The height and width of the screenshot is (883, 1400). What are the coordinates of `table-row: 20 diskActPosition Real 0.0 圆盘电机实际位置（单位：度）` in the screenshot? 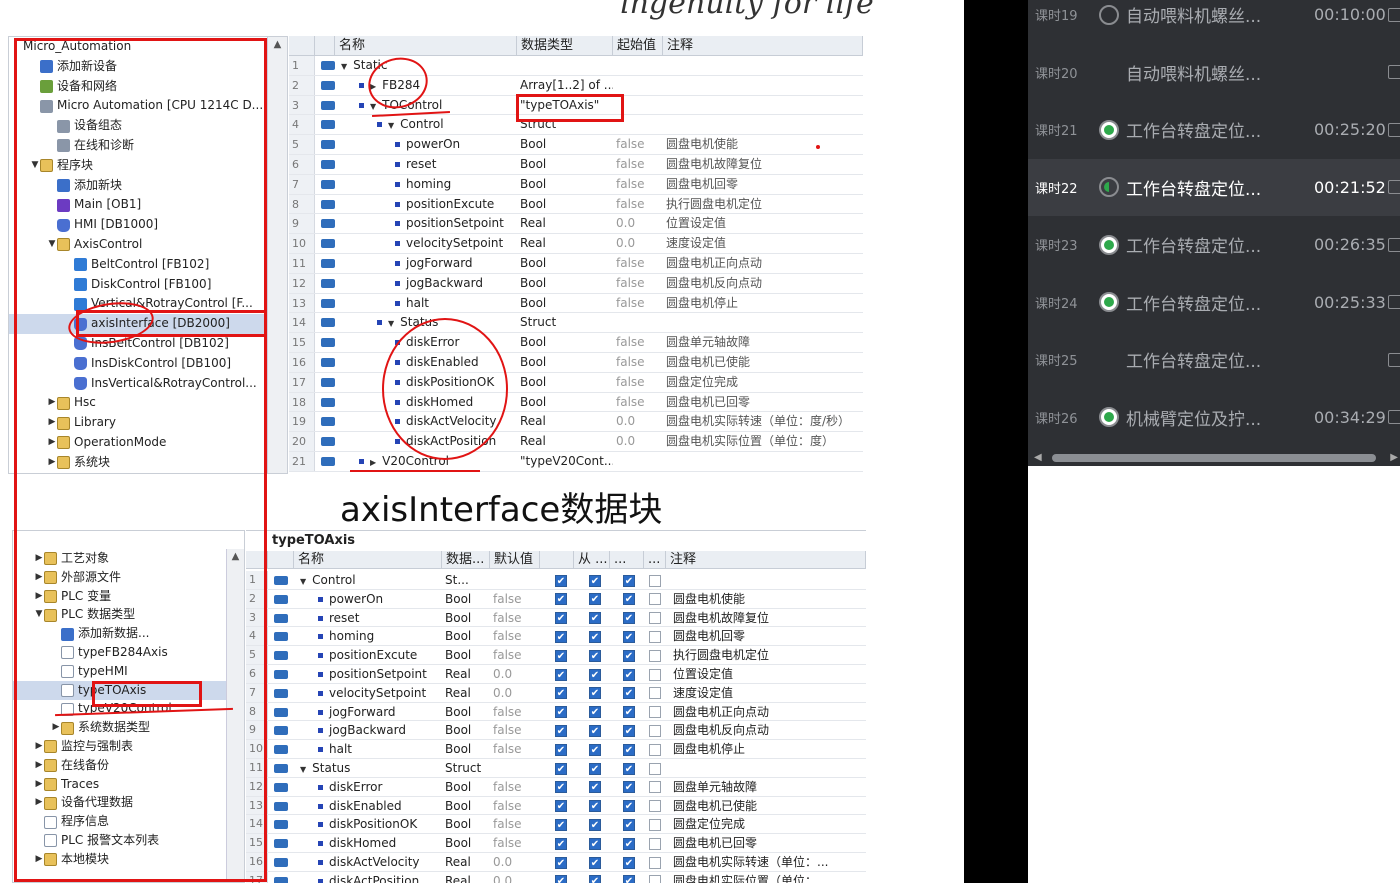 It's located at (576, 442).